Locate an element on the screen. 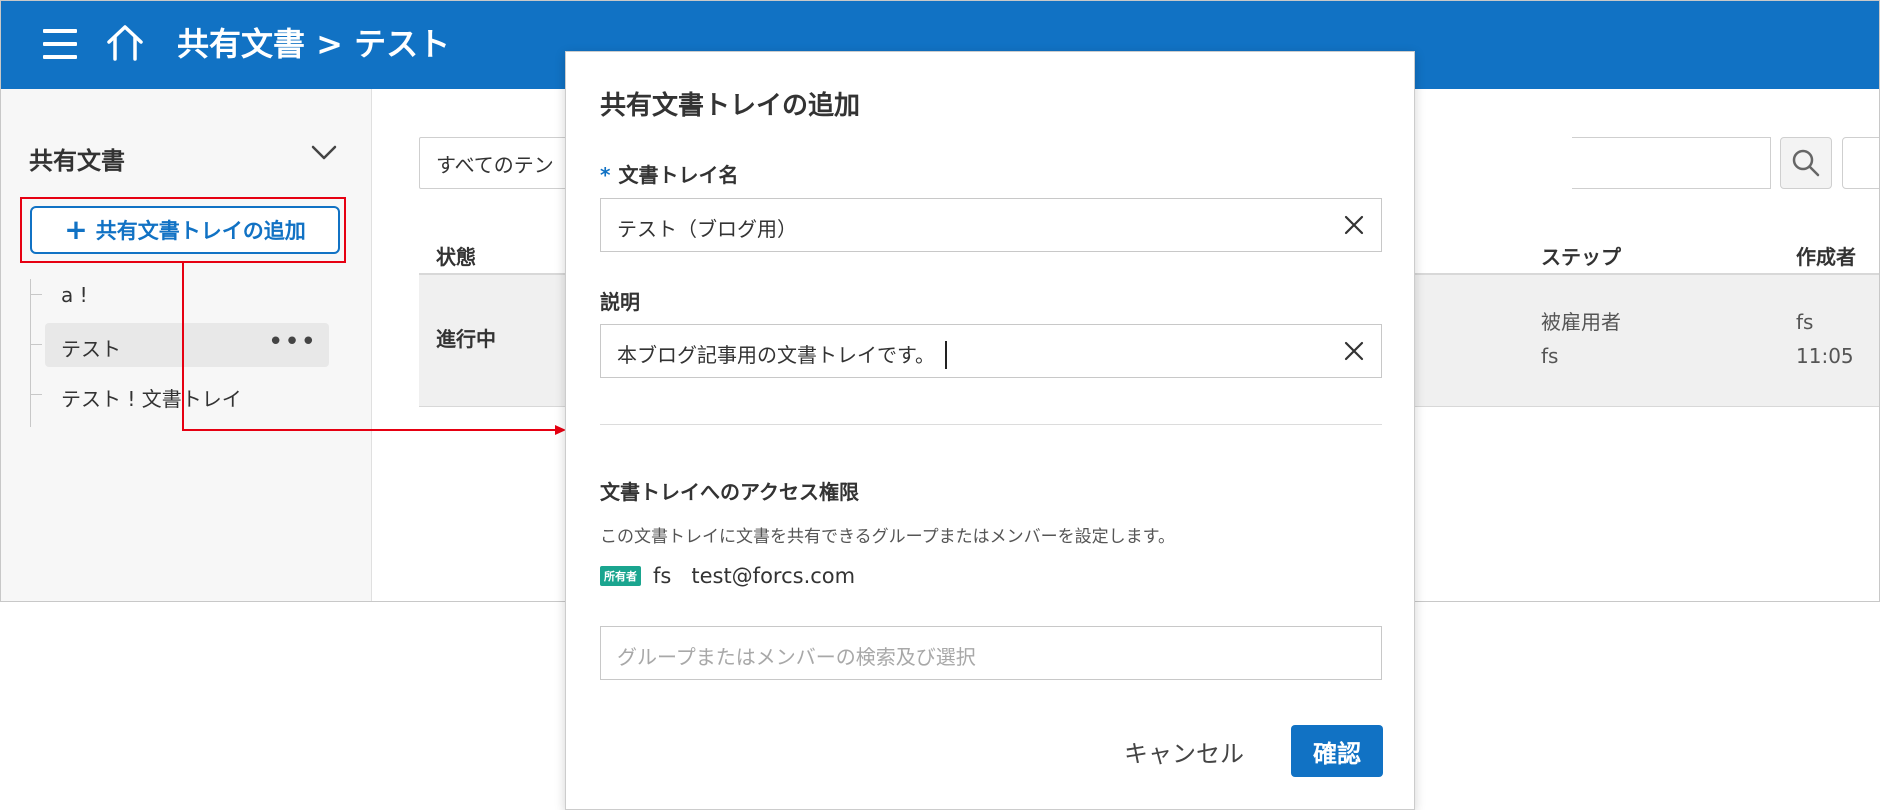 This screenshot has height=810, width=1882. page-title: 共有文書 > テスト is located at coordinates (314, 44).